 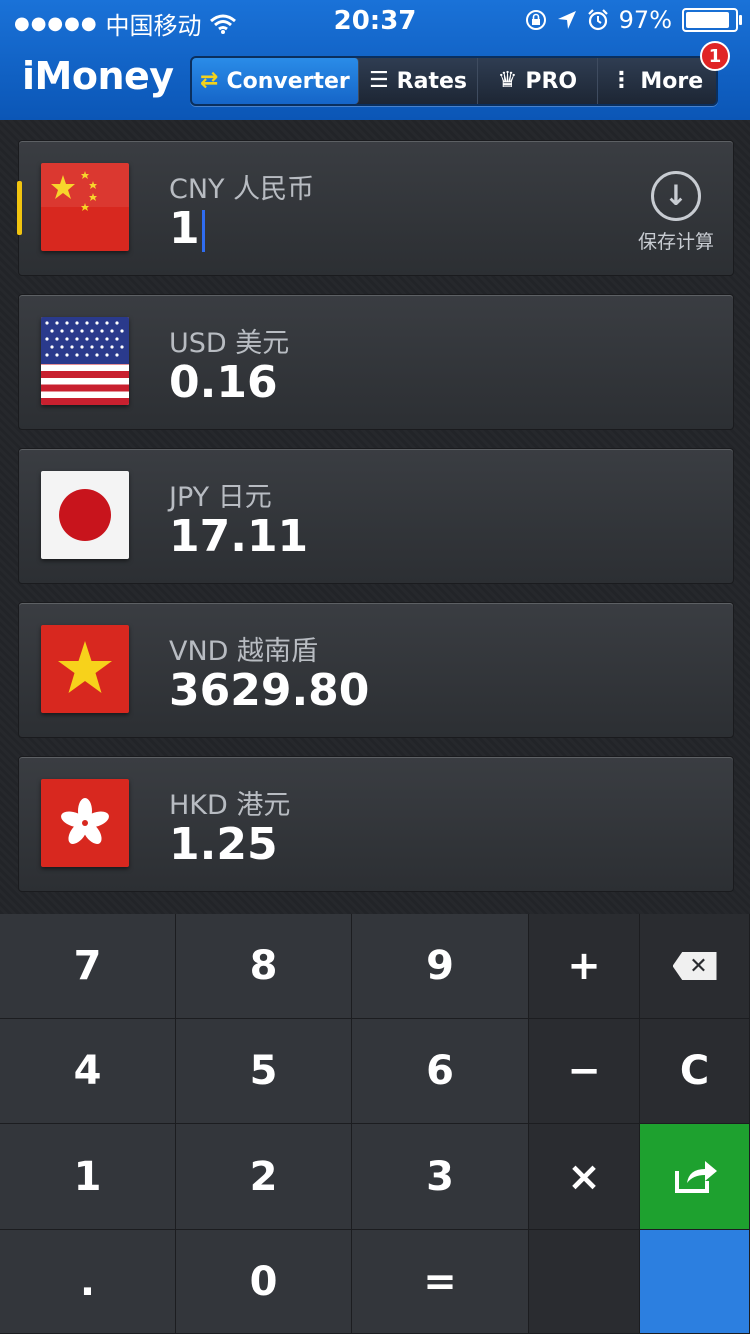 I want to click on backspace-icon: ✕, so click(x=694, y=966).